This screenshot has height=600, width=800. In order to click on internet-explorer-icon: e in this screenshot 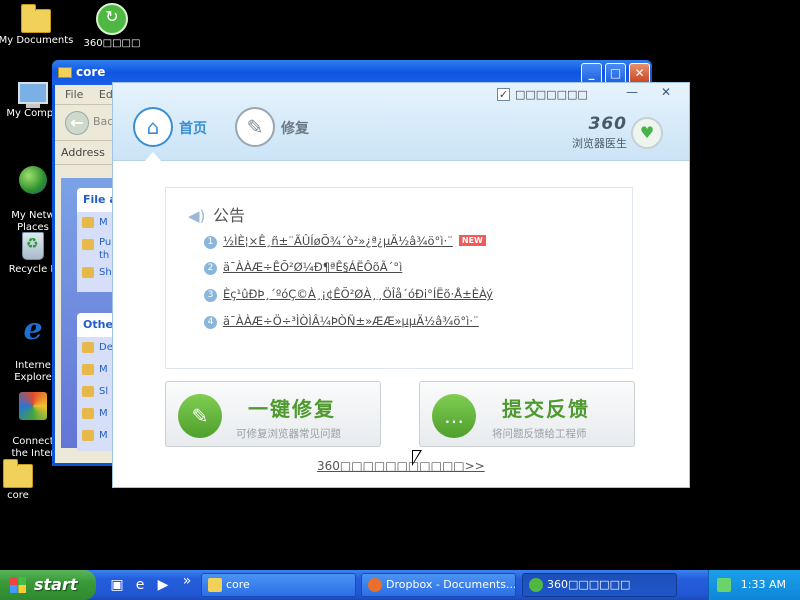, I will do `click(33, 329)`.